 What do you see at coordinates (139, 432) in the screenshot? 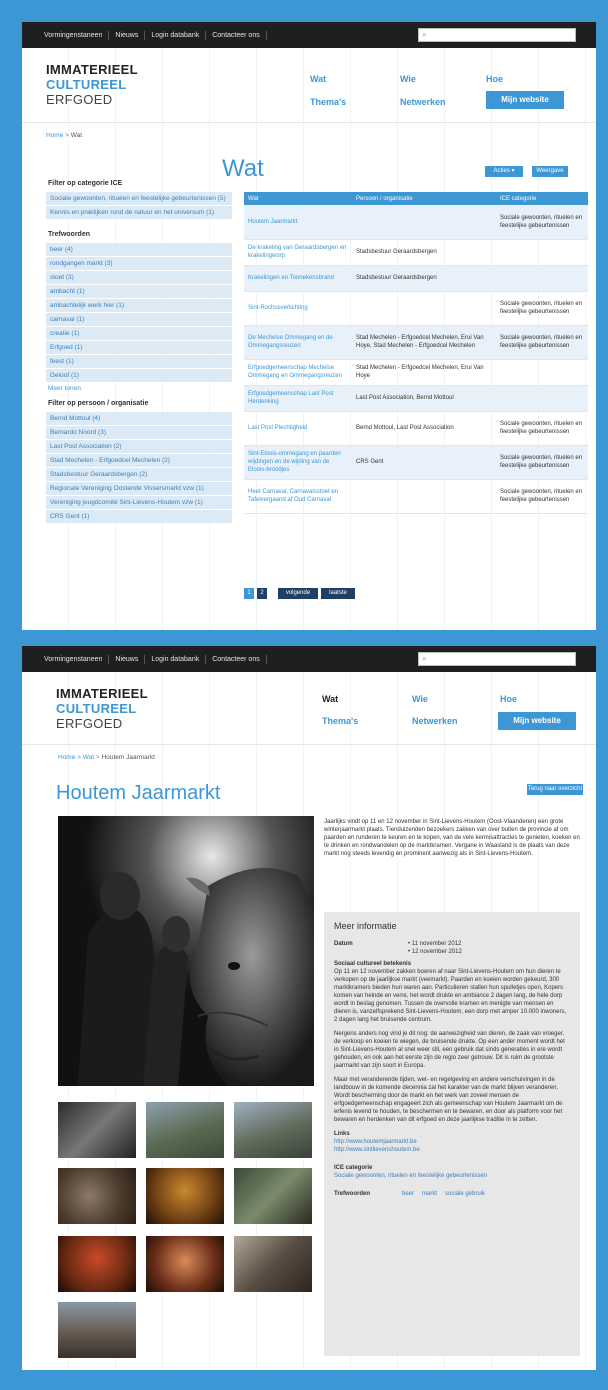
I see `filter-person-item: Bernardo Noord (3)` at bounding box center [139, 432].